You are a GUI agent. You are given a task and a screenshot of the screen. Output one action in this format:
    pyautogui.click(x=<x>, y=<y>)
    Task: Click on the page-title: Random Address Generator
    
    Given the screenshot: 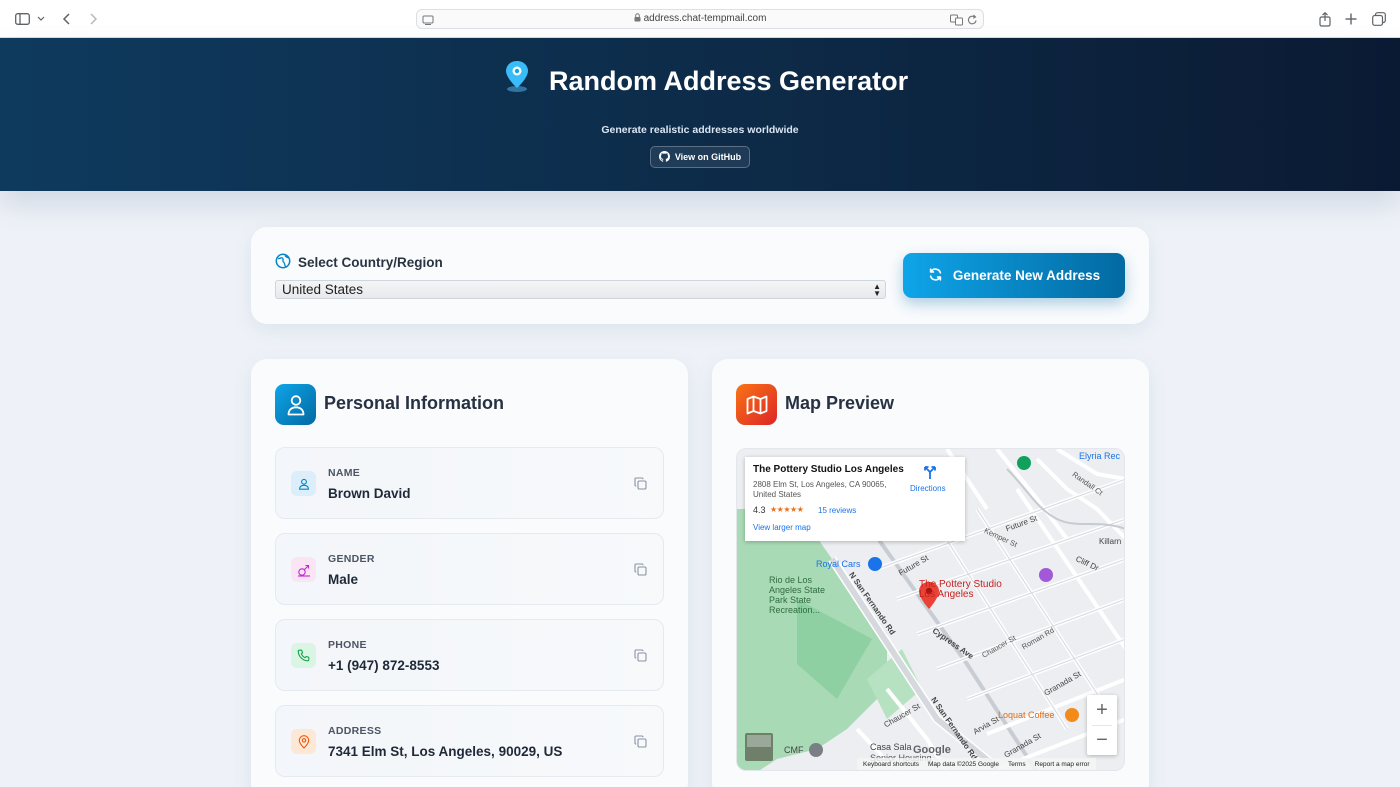 What is the action you would take?
    pyautogui.click(x=729, y=81)
    